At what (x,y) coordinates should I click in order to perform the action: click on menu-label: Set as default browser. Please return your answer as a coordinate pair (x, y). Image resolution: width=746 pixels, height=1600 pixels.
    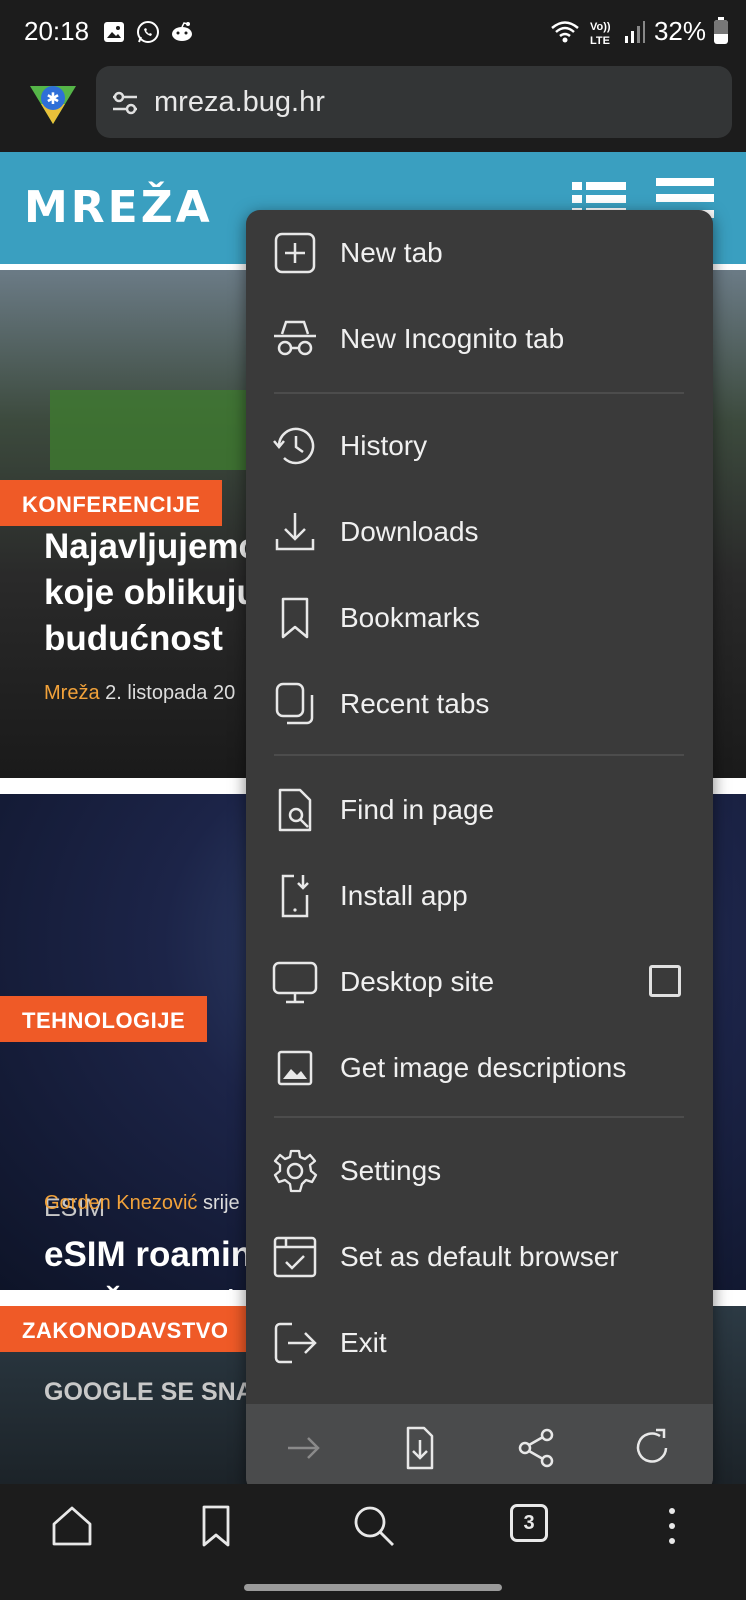
    Looking at the image, I should click on (479, 1256).